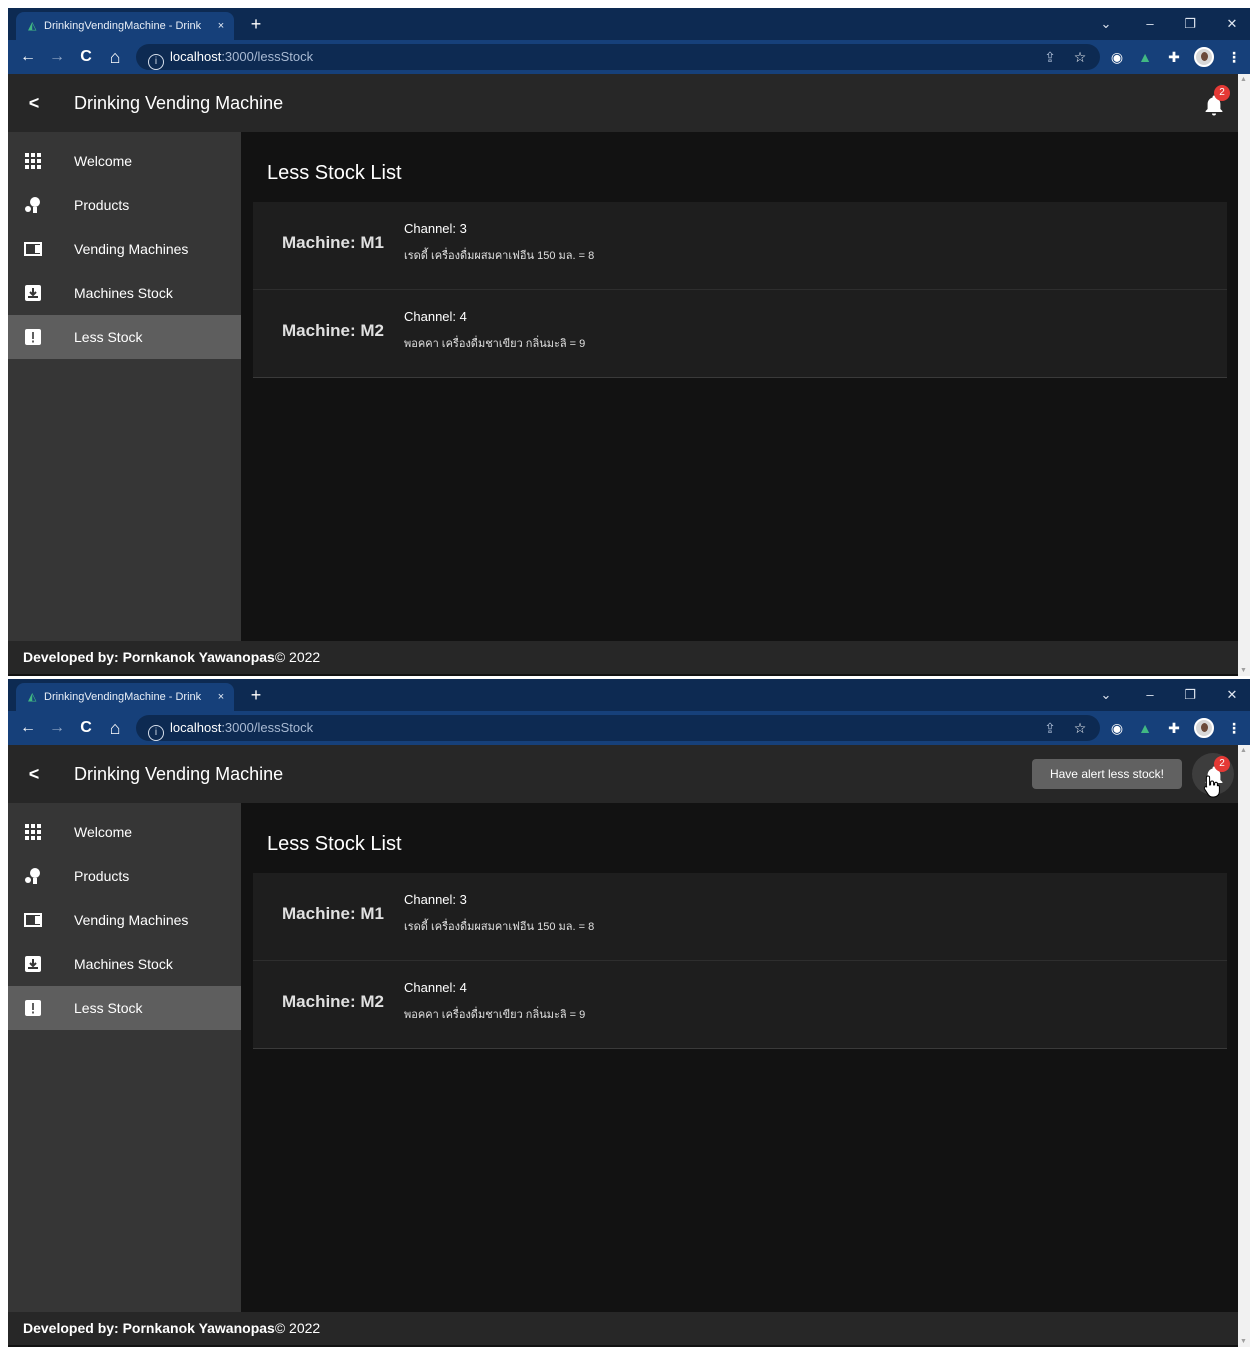 The image size is (1250, 1347). What do you see at coordinates (33, 920) in the screenshot?
I see `vending-machine-icon` at bounding box center [33, 920].